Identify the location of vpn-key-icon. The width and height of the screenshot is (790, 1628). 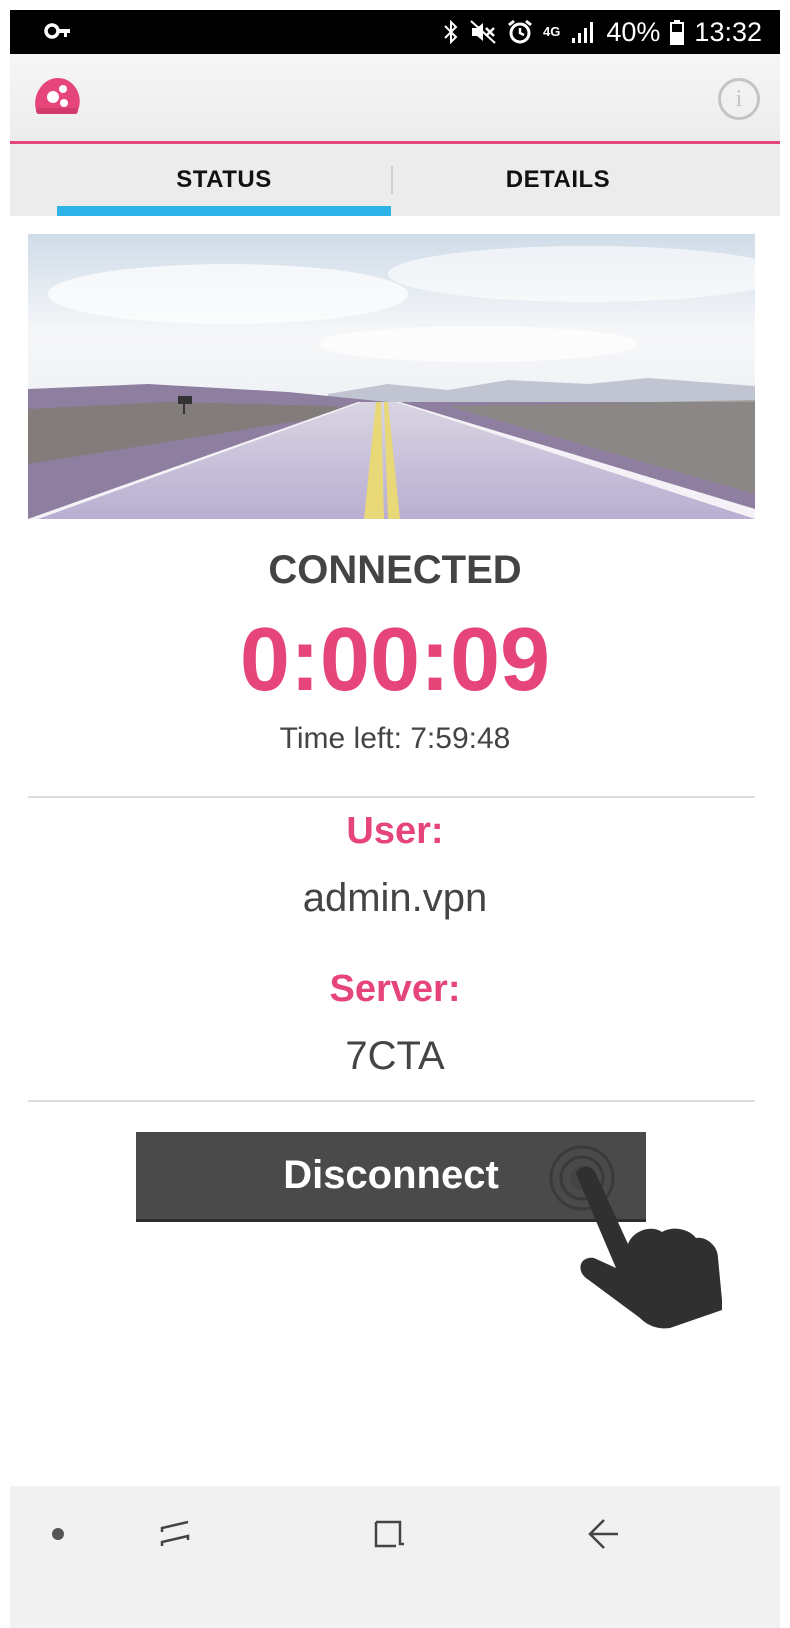
(58, 33).